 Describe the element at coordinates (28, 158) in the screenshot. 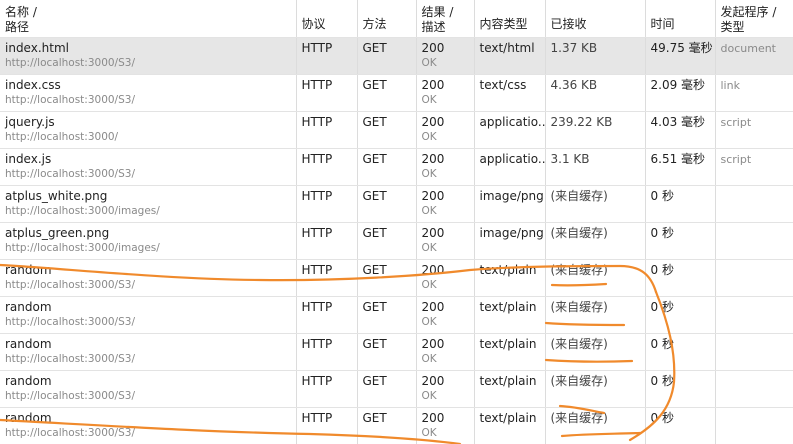

I see `request-name: index.js` at that location.